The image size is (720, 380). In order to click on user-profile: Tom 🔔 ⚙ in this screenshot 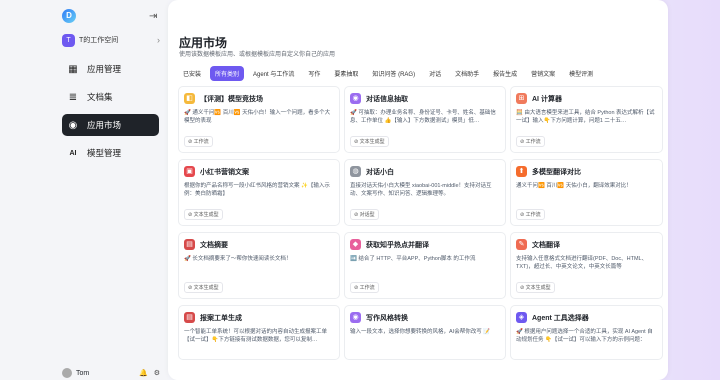, I will do `click(111, 373)`.